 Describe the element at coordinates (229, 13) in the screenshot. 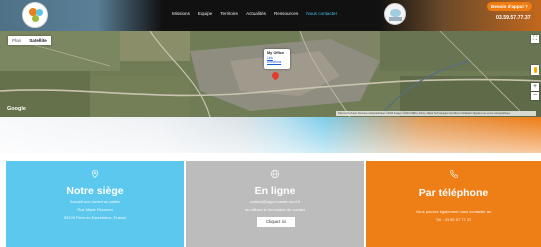

I see `nav-territoire: Territoire` at that location.